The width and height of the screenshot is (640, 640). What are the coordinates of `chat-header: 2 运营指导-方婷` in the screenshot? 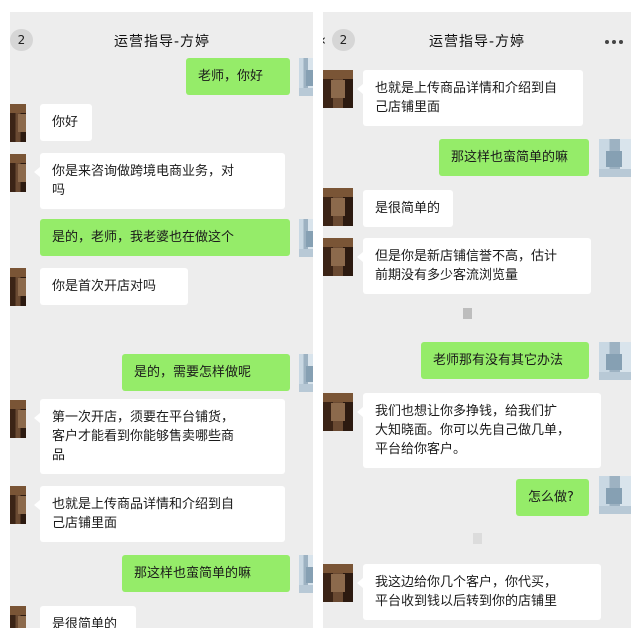 It's located at (161, 32).